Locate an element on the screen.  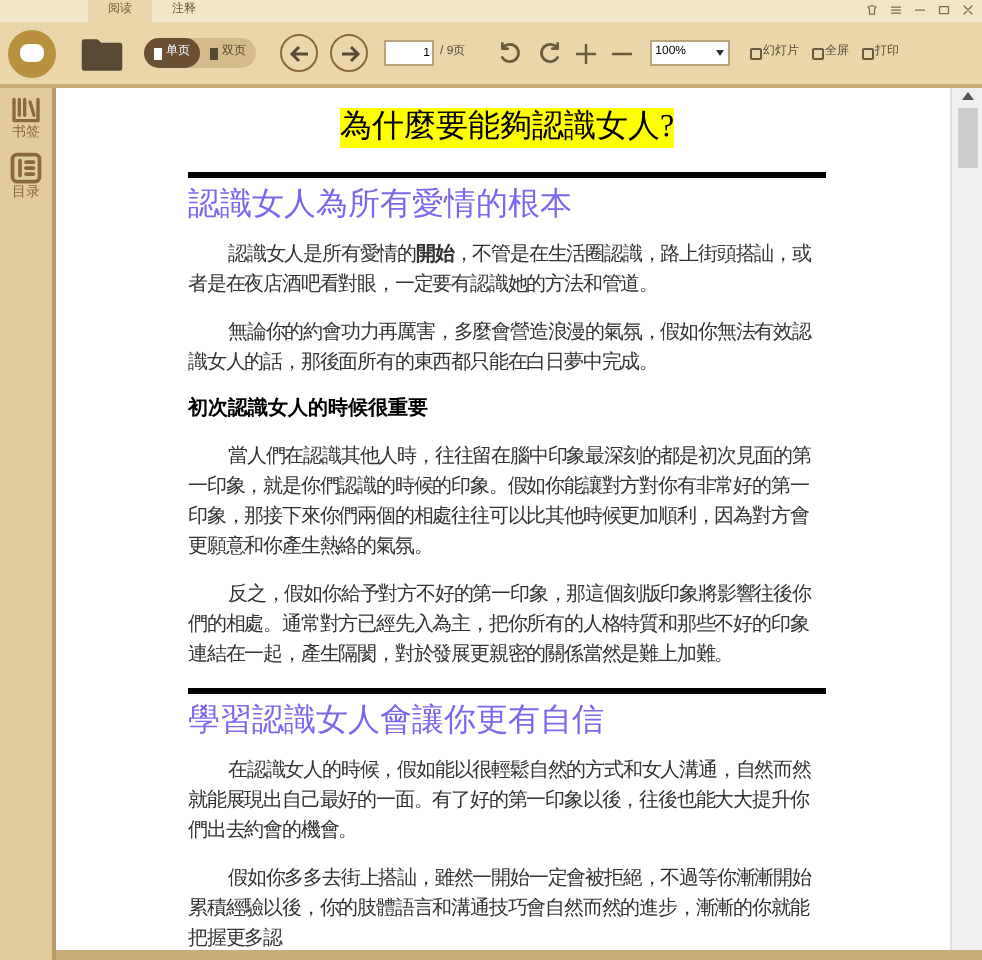
arrow-right-icon is located at coordinates (349, 53).